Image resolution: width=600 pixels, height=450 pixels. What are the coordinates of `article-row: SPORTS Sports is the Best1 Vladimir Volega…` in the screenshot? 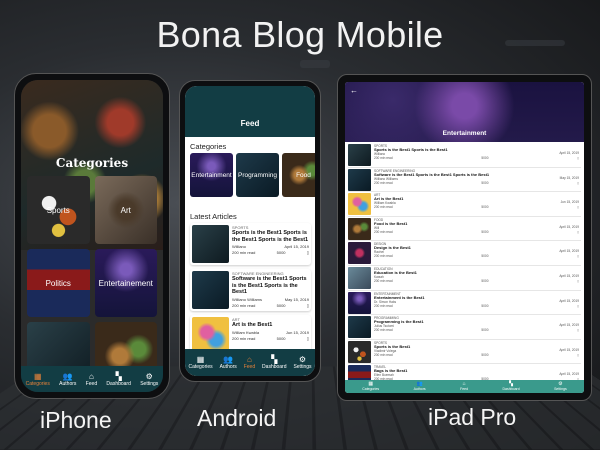 It's located at (464, 352).